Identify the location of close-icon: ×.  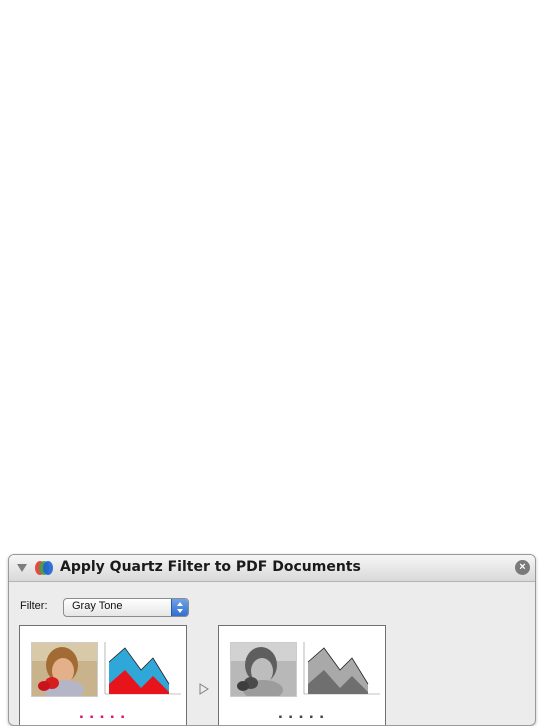
(522, 567).